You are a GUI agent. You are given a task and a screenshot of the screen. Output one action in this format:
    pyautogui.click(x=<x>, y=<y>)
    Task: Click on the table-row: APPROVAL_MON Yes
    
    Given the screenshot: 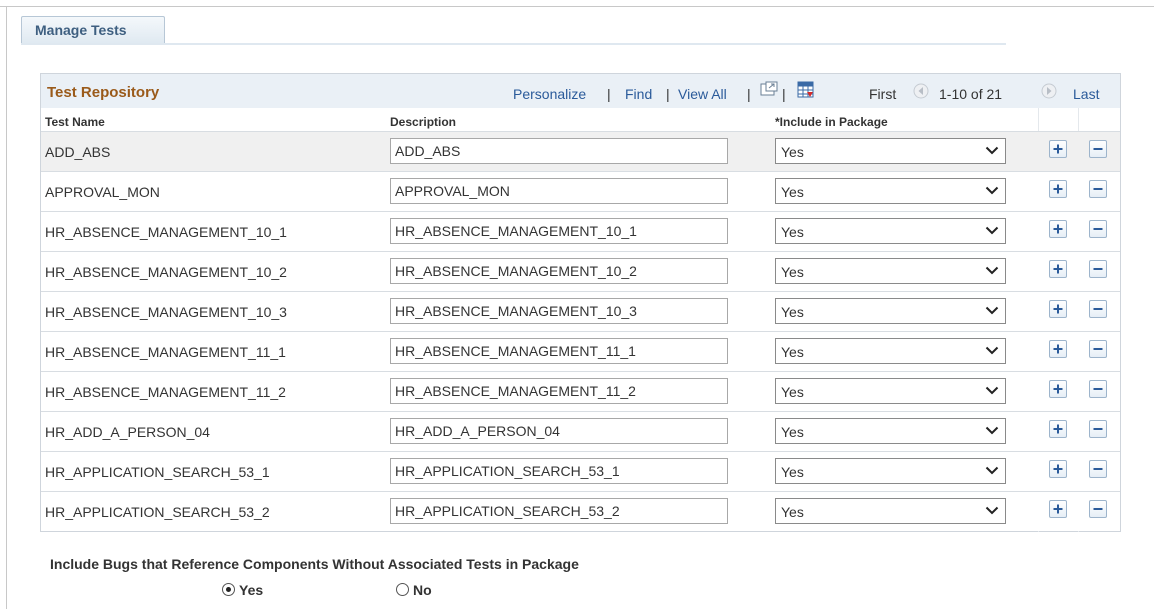 What is the action you would take?
    pyautogui.click(x=580, y=191)
    